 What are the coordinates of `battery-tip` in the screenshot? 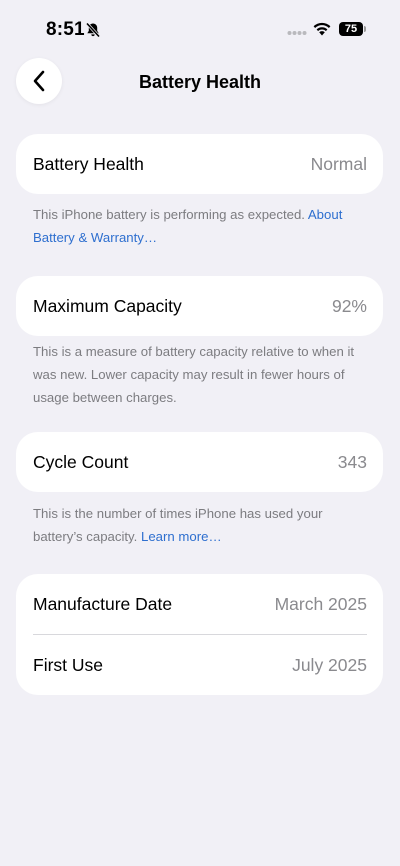 It's located at (365, 29).